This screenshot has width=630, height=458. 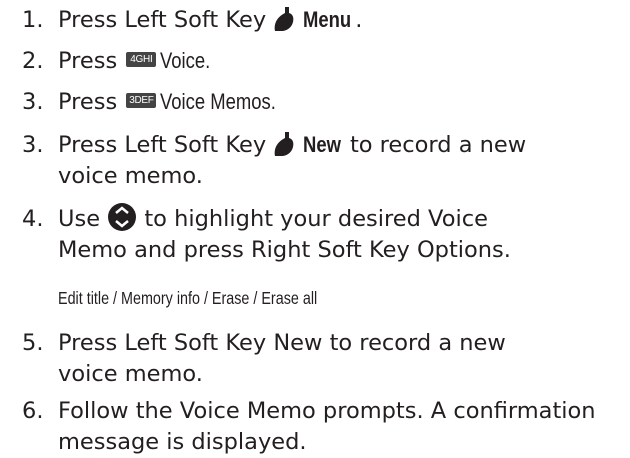 What do you see at coordinates (284, 250) in the screenshot?
I see `step-text-line2: Memo and press Right Soft Key Options.` at bounding box center [284, 250].